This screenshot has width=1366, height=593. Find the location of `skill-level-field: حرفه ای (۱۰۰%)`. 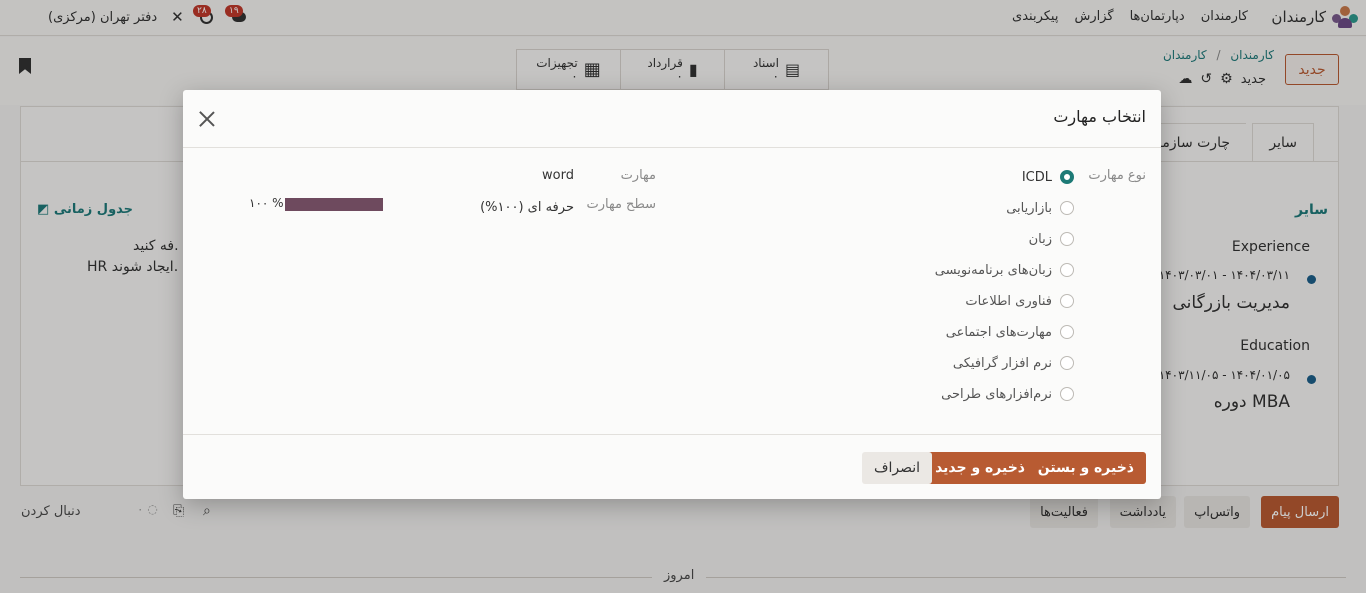

skill-level-field: حرفه ای (۱۰۰%) is located at coordinates (527, 207).